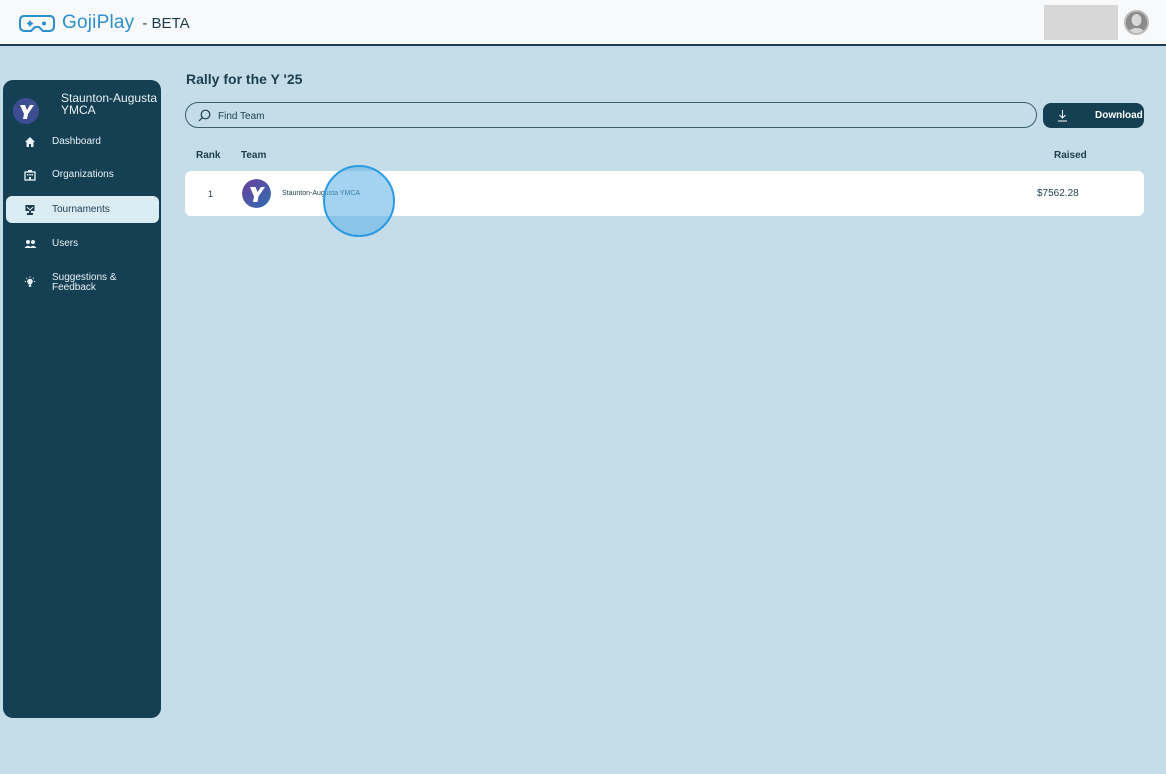 The image size is (1166, 774). I want to click on download-button: Download, so click(1093, 115).